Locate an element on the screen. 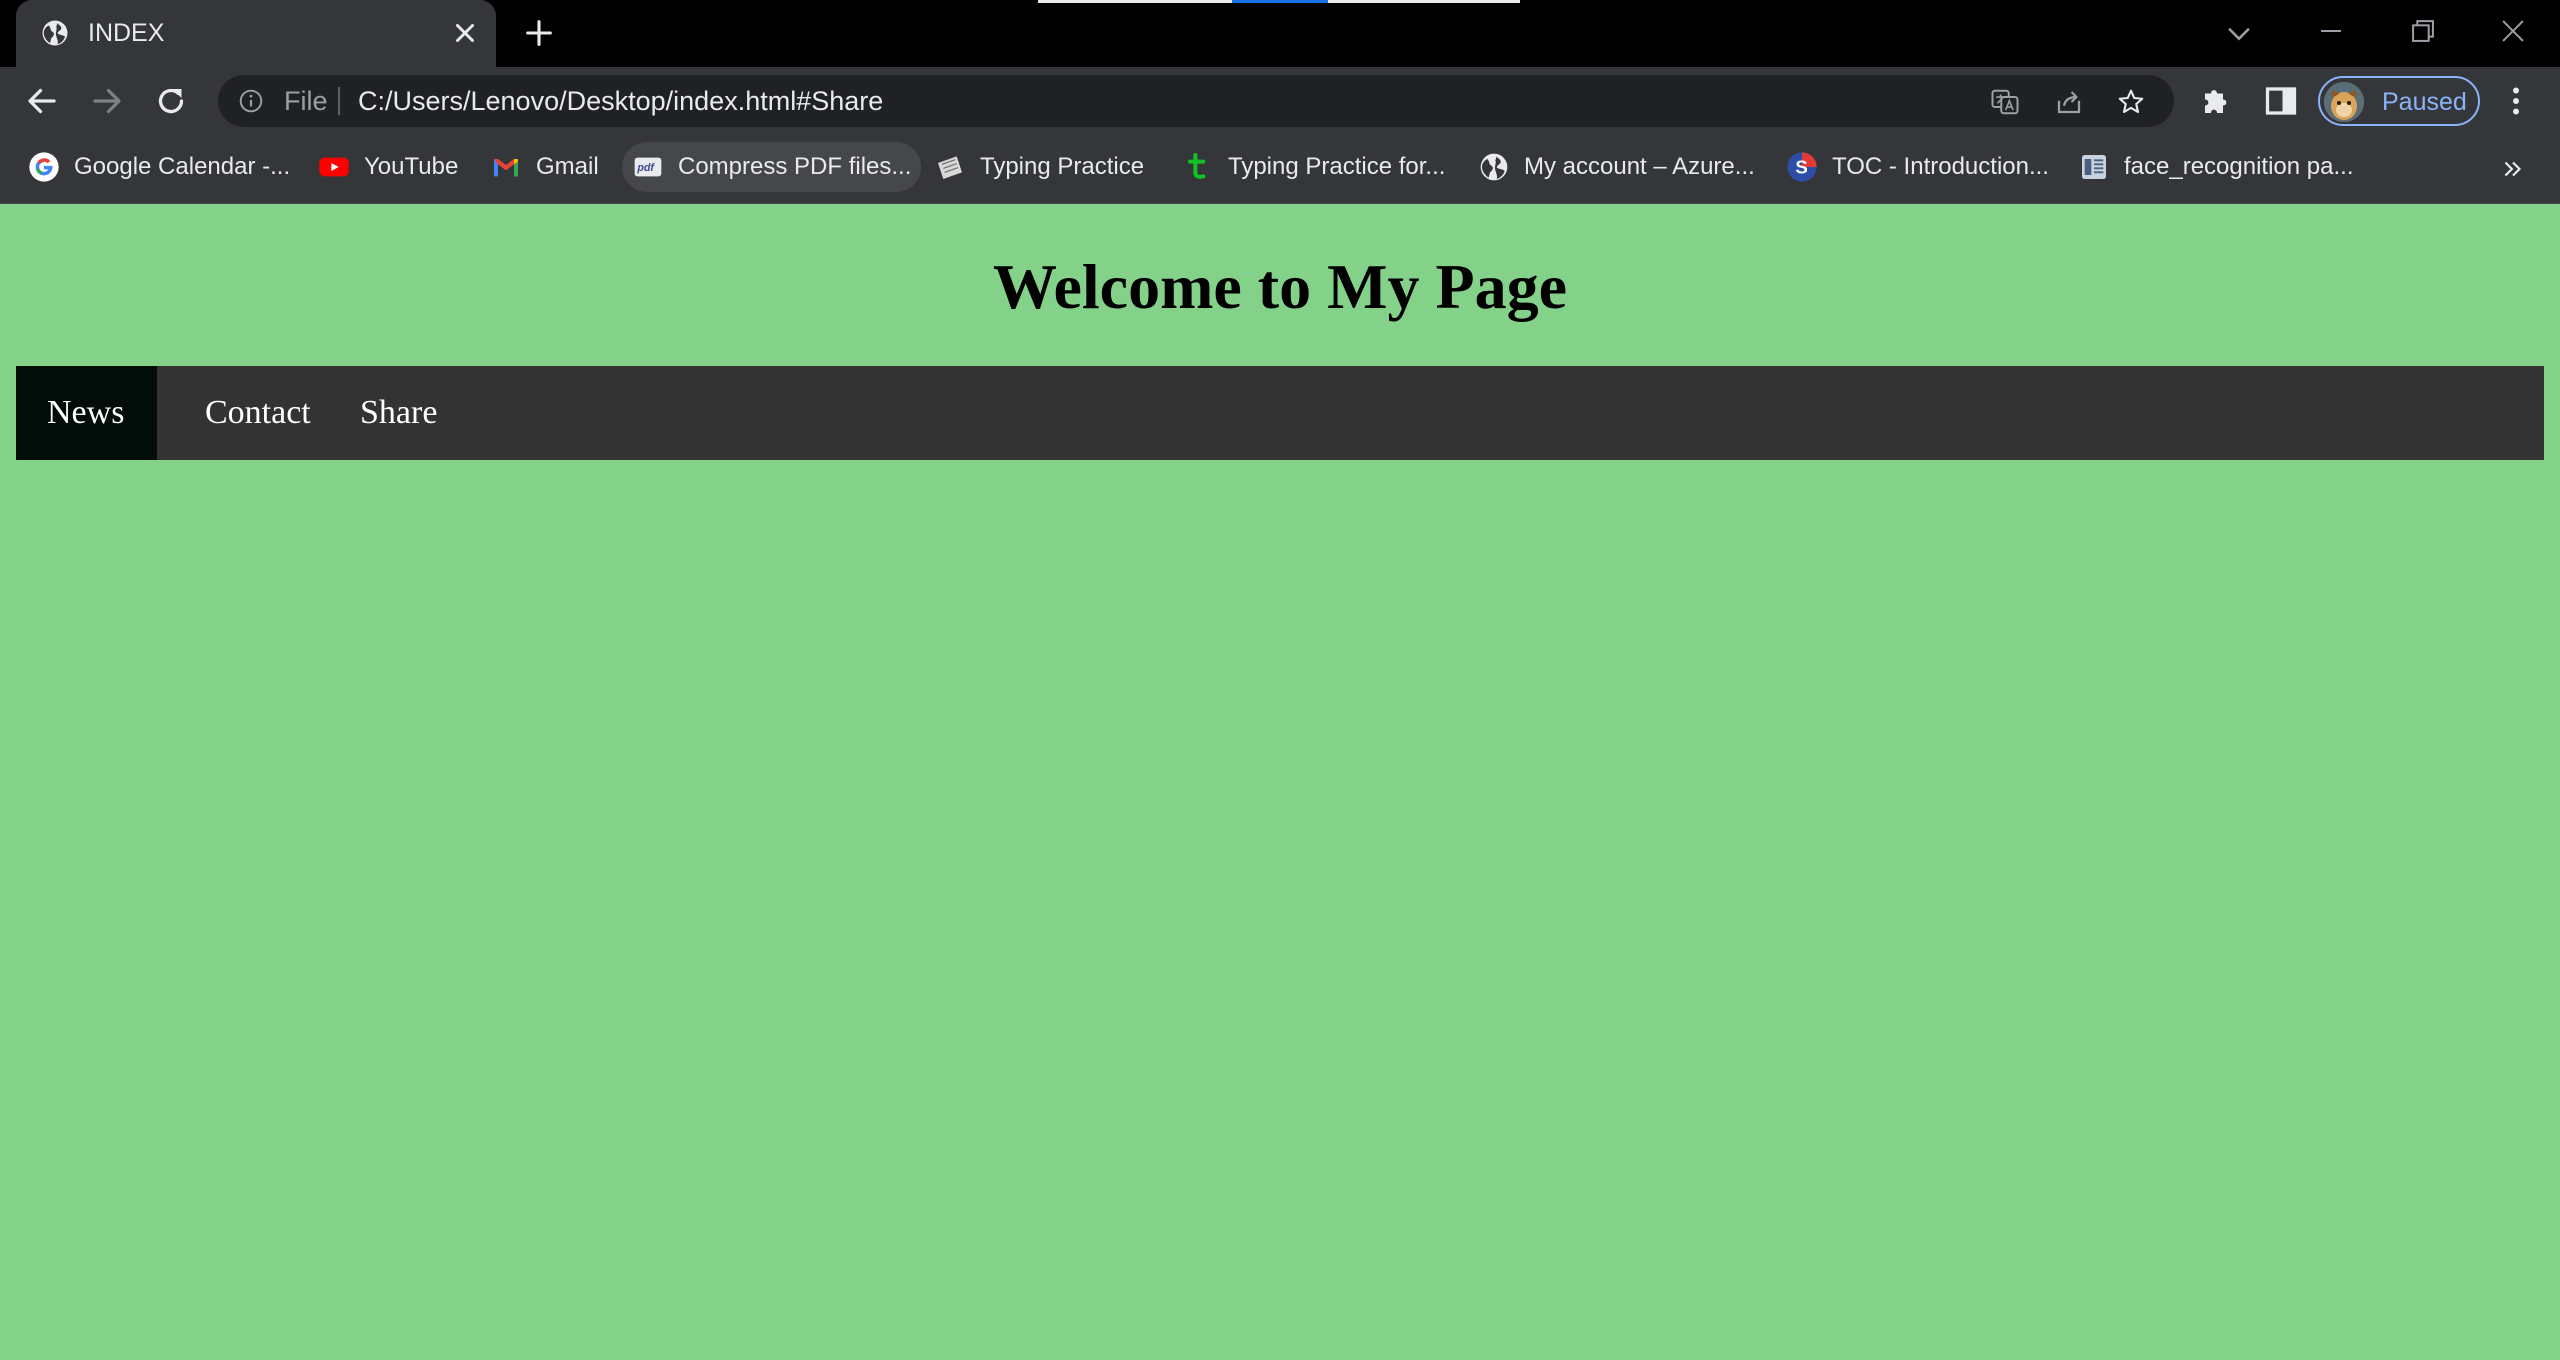 This screenshot has height=1360, width=2560. avatar is located at coordinates (2344, 102).